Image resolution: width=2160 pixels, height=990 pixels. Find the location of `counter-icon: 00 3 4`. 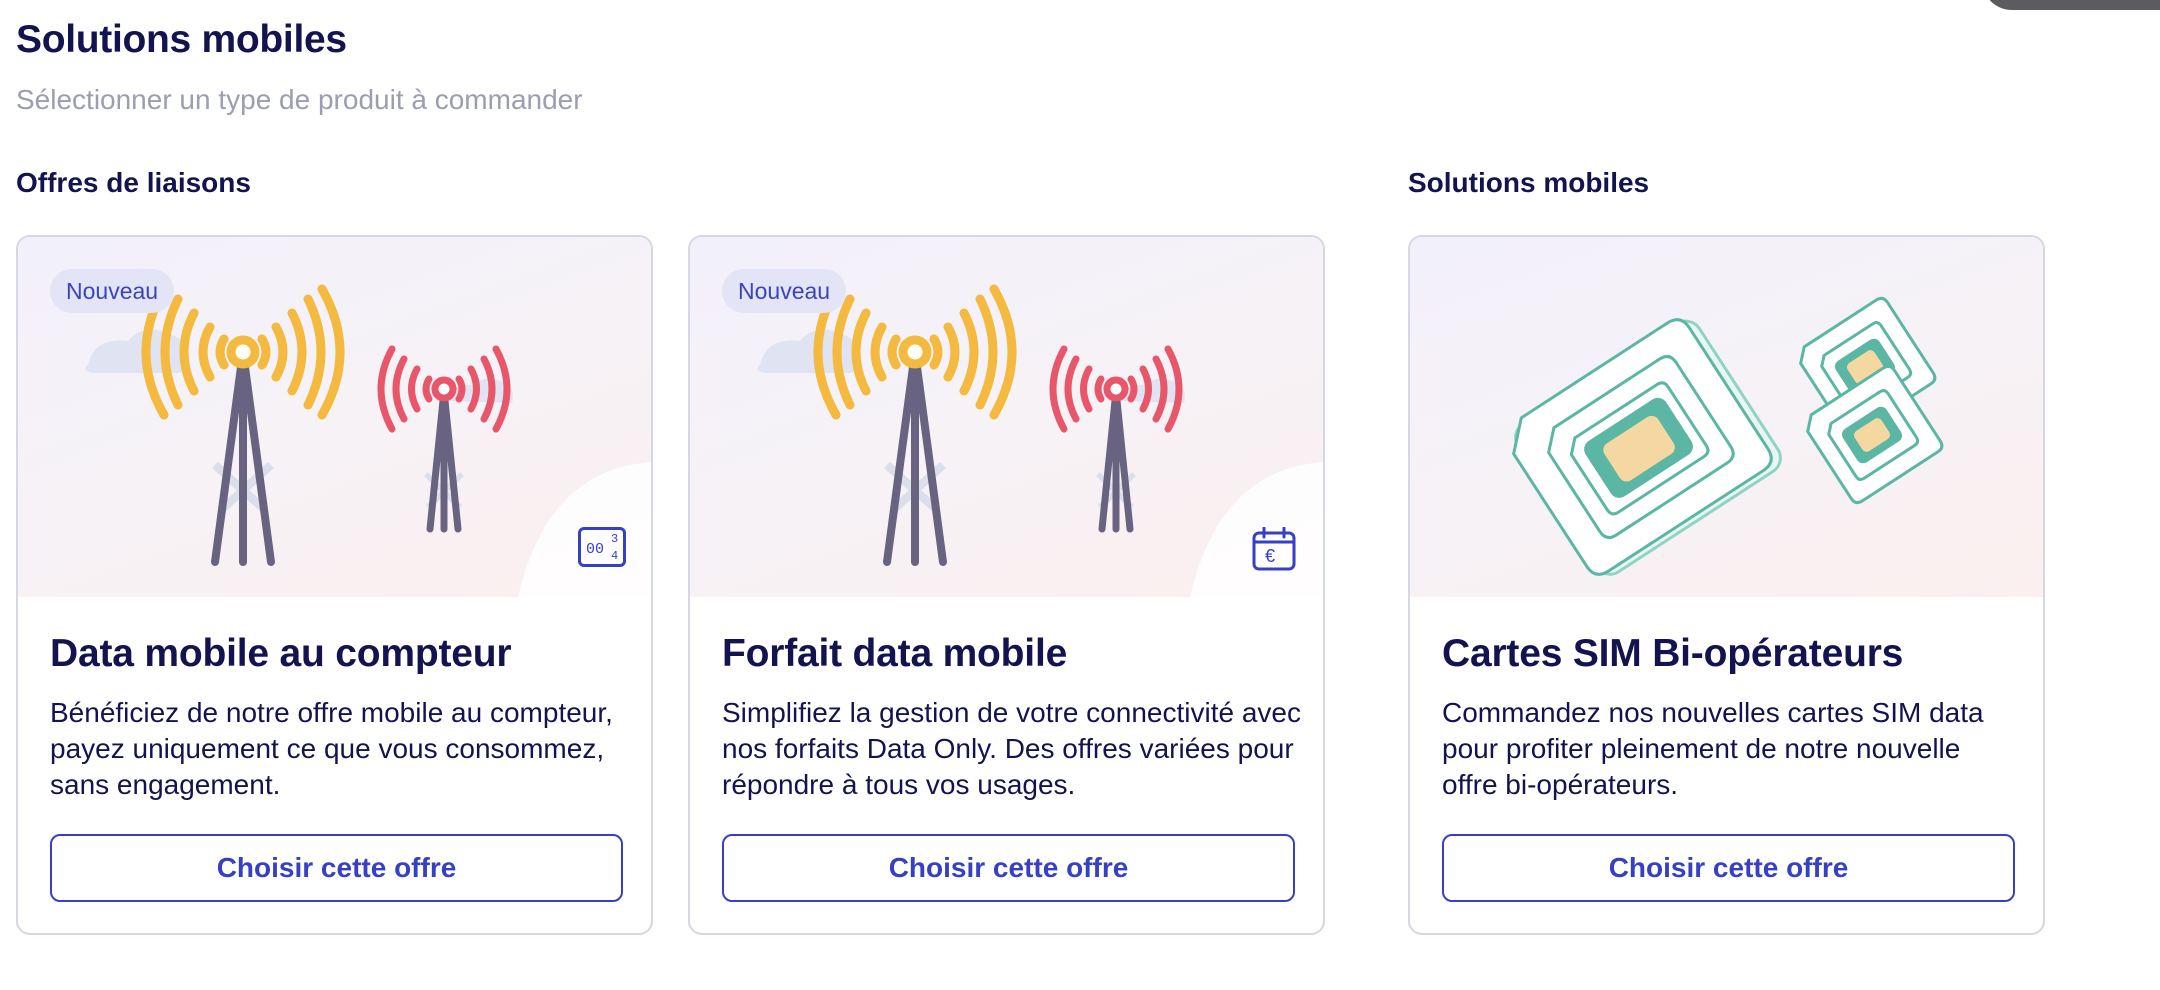

counter-icon: 00 3 4 is located at coordinates (602, 547).